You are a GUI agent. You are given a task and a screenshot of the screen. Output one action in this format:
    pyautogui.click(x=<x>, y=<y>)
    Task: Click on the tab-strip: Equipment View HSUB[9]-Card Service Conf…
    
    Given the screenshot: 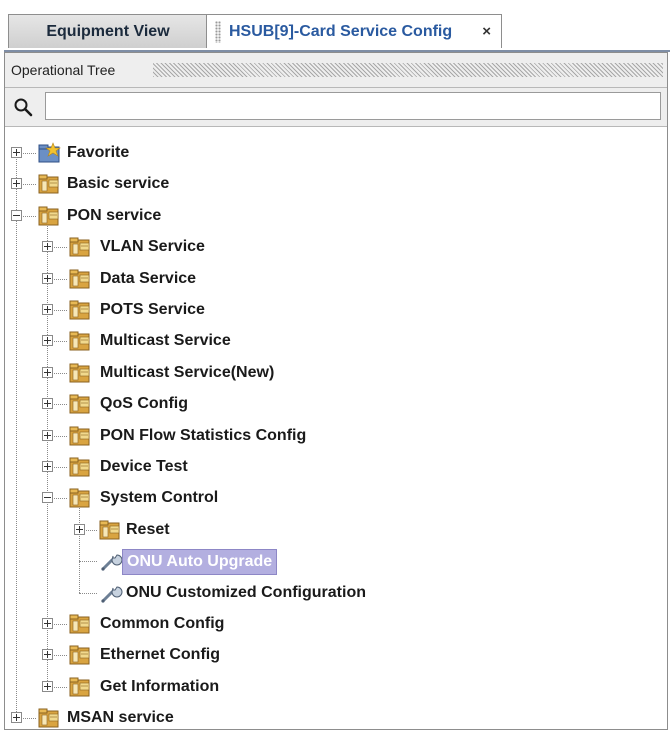 What is the action you would take?
    pyautogui.click(x=337, y=26)
    